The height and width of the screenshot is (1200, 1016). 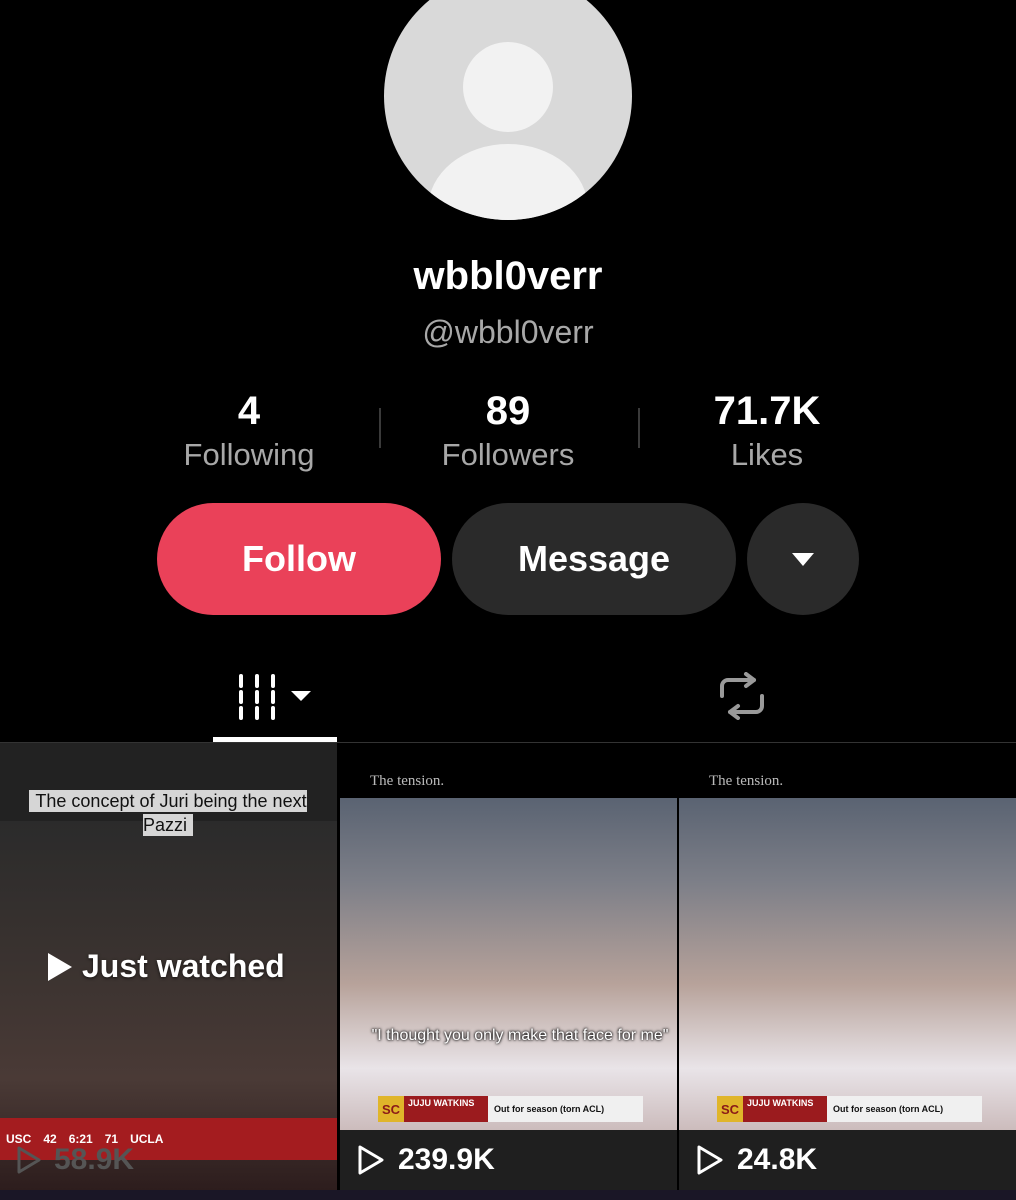 What do you see at coordinates (508, 182) in the screenshot?
I see `avatar-placeholder-body` at bounding box center [508, 182].